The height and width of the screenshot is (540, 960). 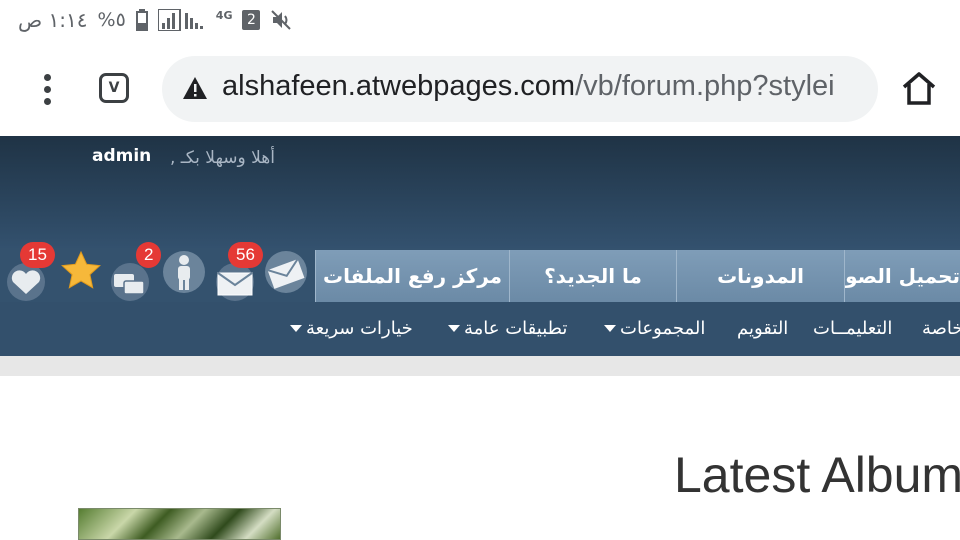 What do you see at coordinates (281, 20) in the screenshot?
I see `mute-icon` at bounding box center [281, 20].